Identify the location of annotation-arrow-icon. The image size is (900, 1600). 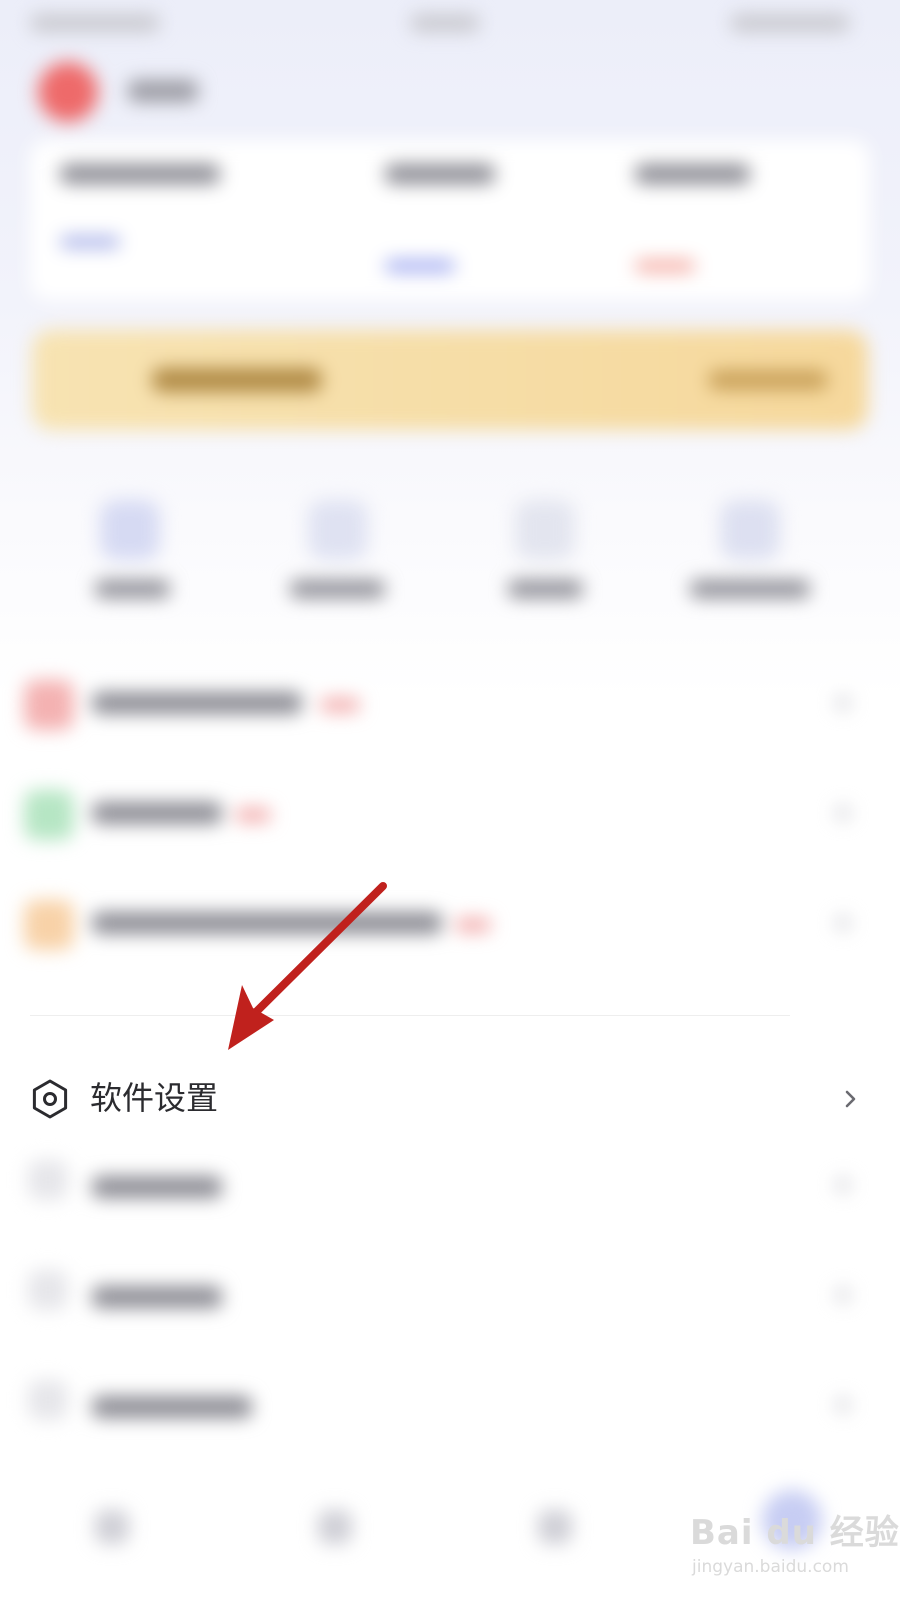
(307, 966).